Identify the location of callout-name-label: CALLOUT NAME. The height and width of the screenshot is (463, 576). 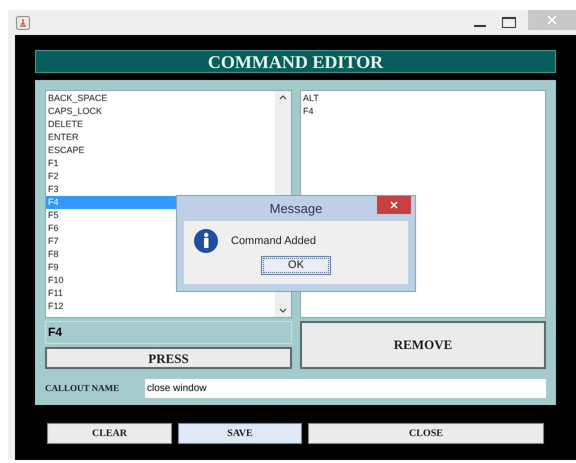
(82, 388).